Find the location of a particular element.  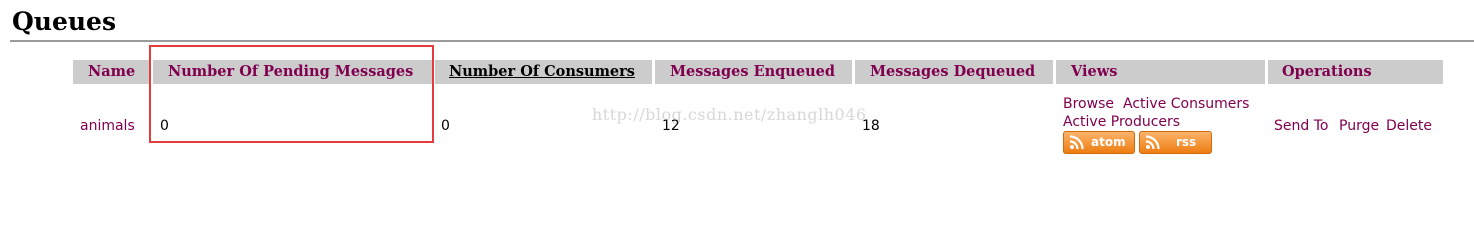

column-header-label: Operations is located at coordinates (1327, 71).